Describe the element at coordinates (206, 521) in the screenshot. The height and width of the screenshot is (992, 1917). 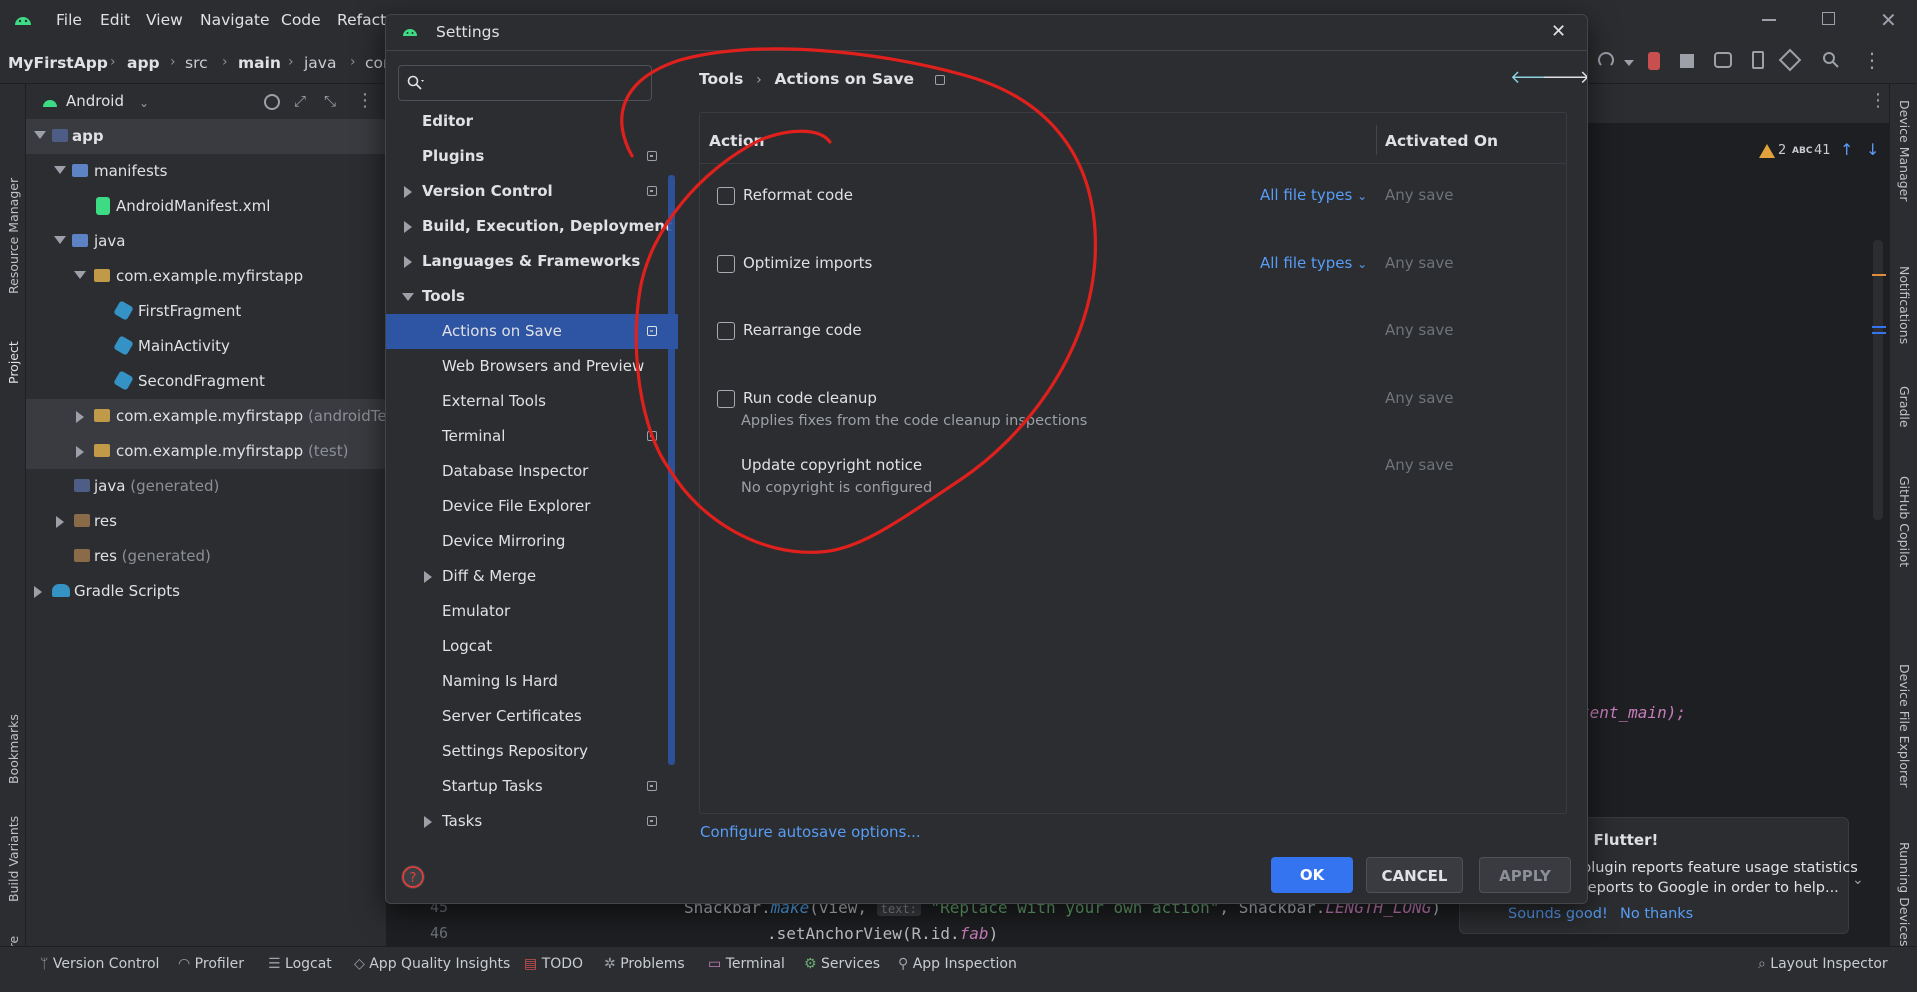
I see `tree-item-res: res` at that location.